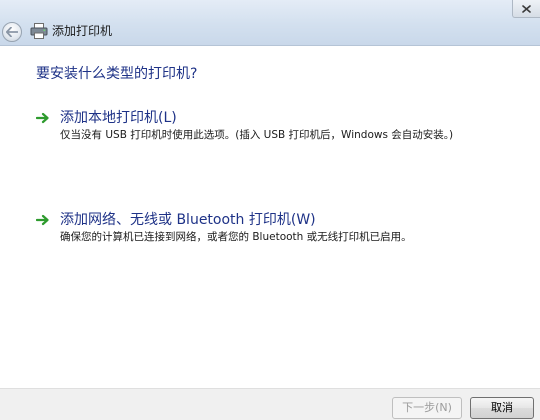 This screenshot has height=420, width=540. Describe the element at coordinates (117, 74) in the screenshot. I see `page-heading: 要安装什么类型的打印机?` at that location.